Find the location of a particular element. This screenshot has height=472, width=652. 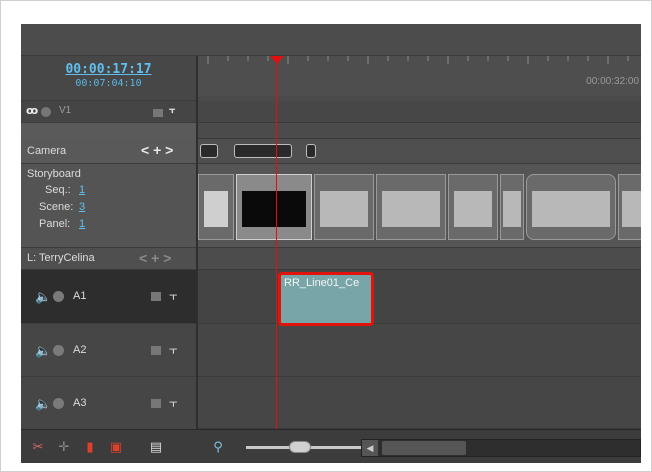

track-header-layer: L: TerryCelina < + > is located at coordinates (108, 259).